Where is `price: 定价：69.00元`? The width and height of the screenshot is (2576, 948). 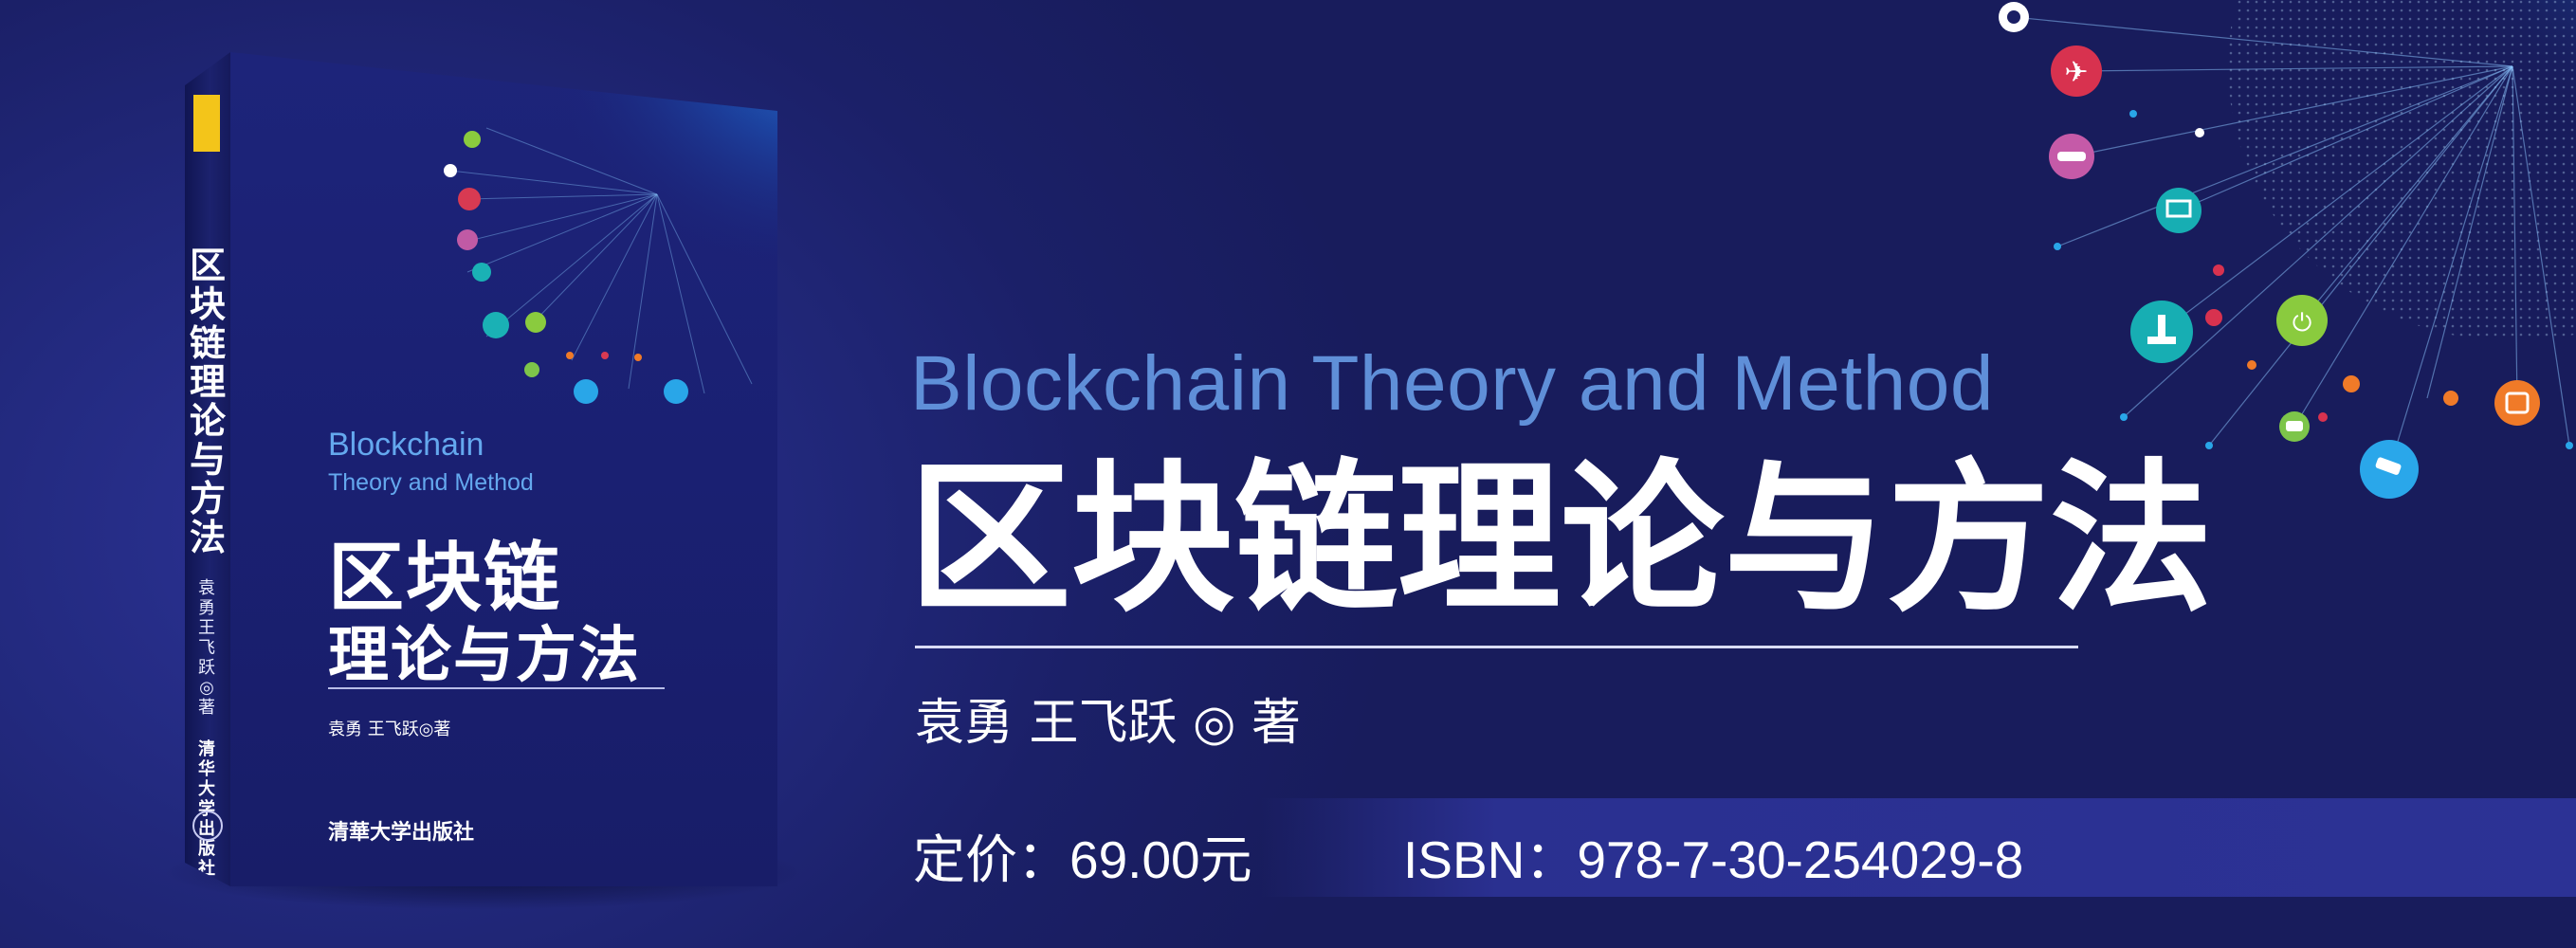
price: 定价：69.00元 is located at coordinates (1082, 859).